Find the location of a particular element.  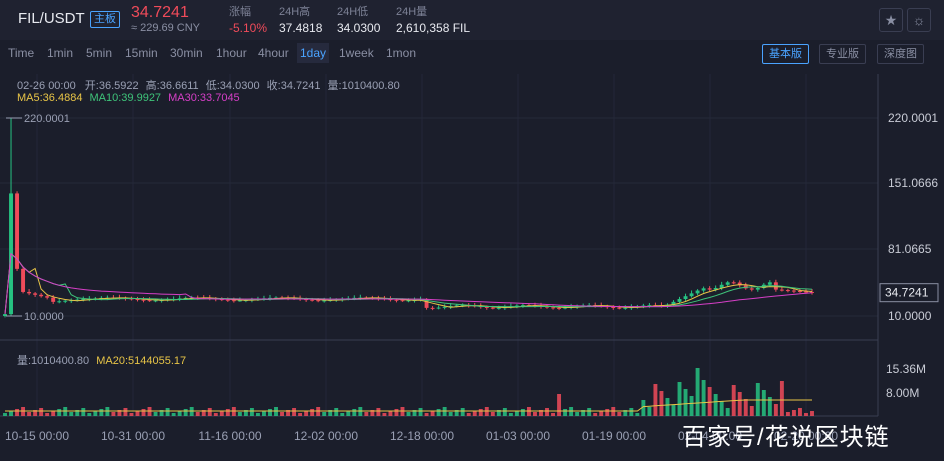

tab-15min: 15min is located at coordinates (141, 53).